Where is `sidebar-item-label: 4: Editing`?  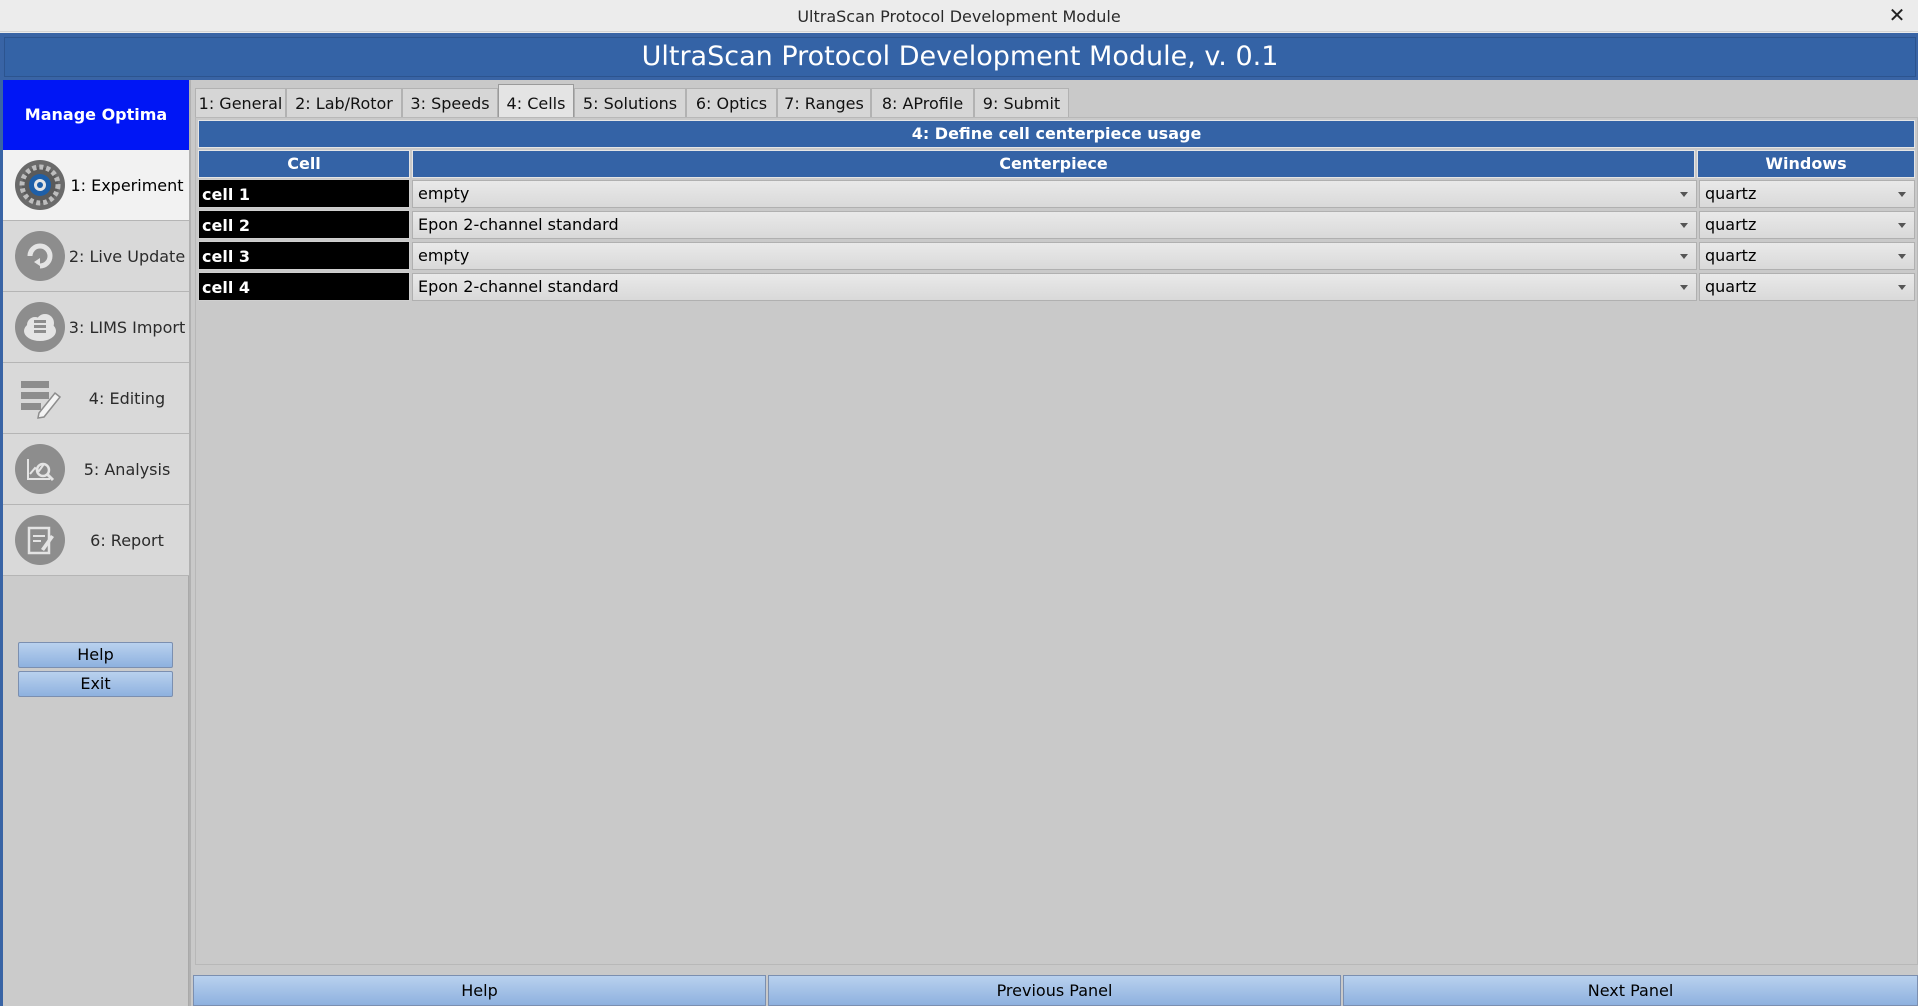 sidebar-item-label: 4: Editing is located at coordinates (127, 398).